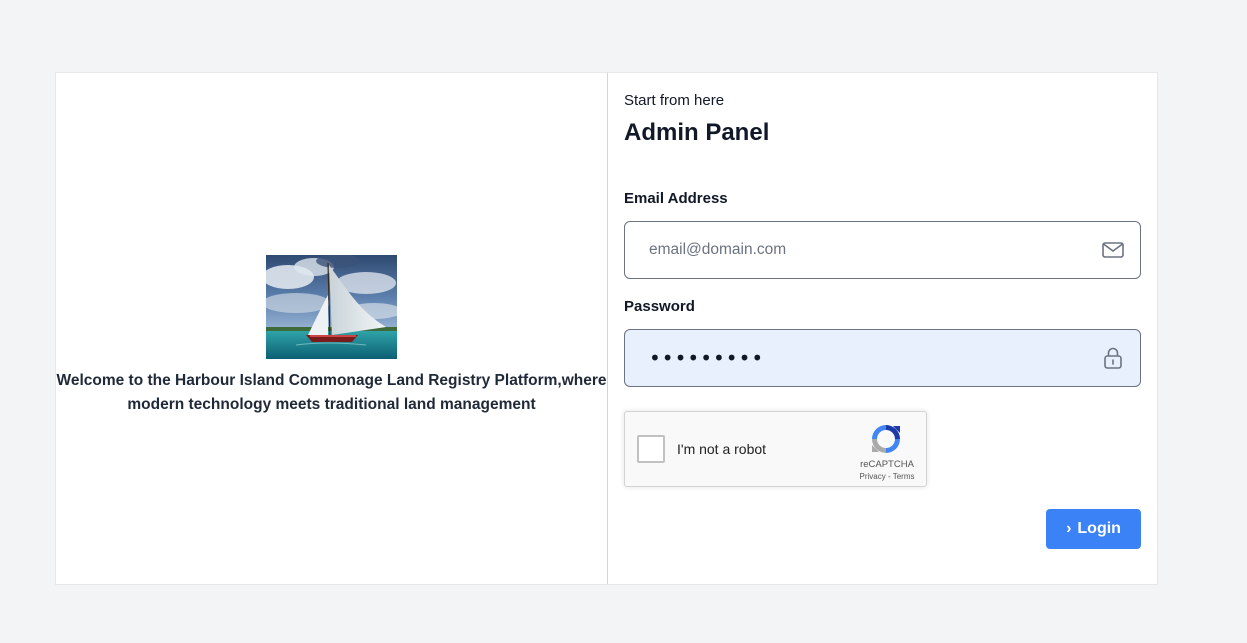  What do you see at coordinates (862, 250) in the screenshot?
I see `email-field` at bounding box center [862, 250].